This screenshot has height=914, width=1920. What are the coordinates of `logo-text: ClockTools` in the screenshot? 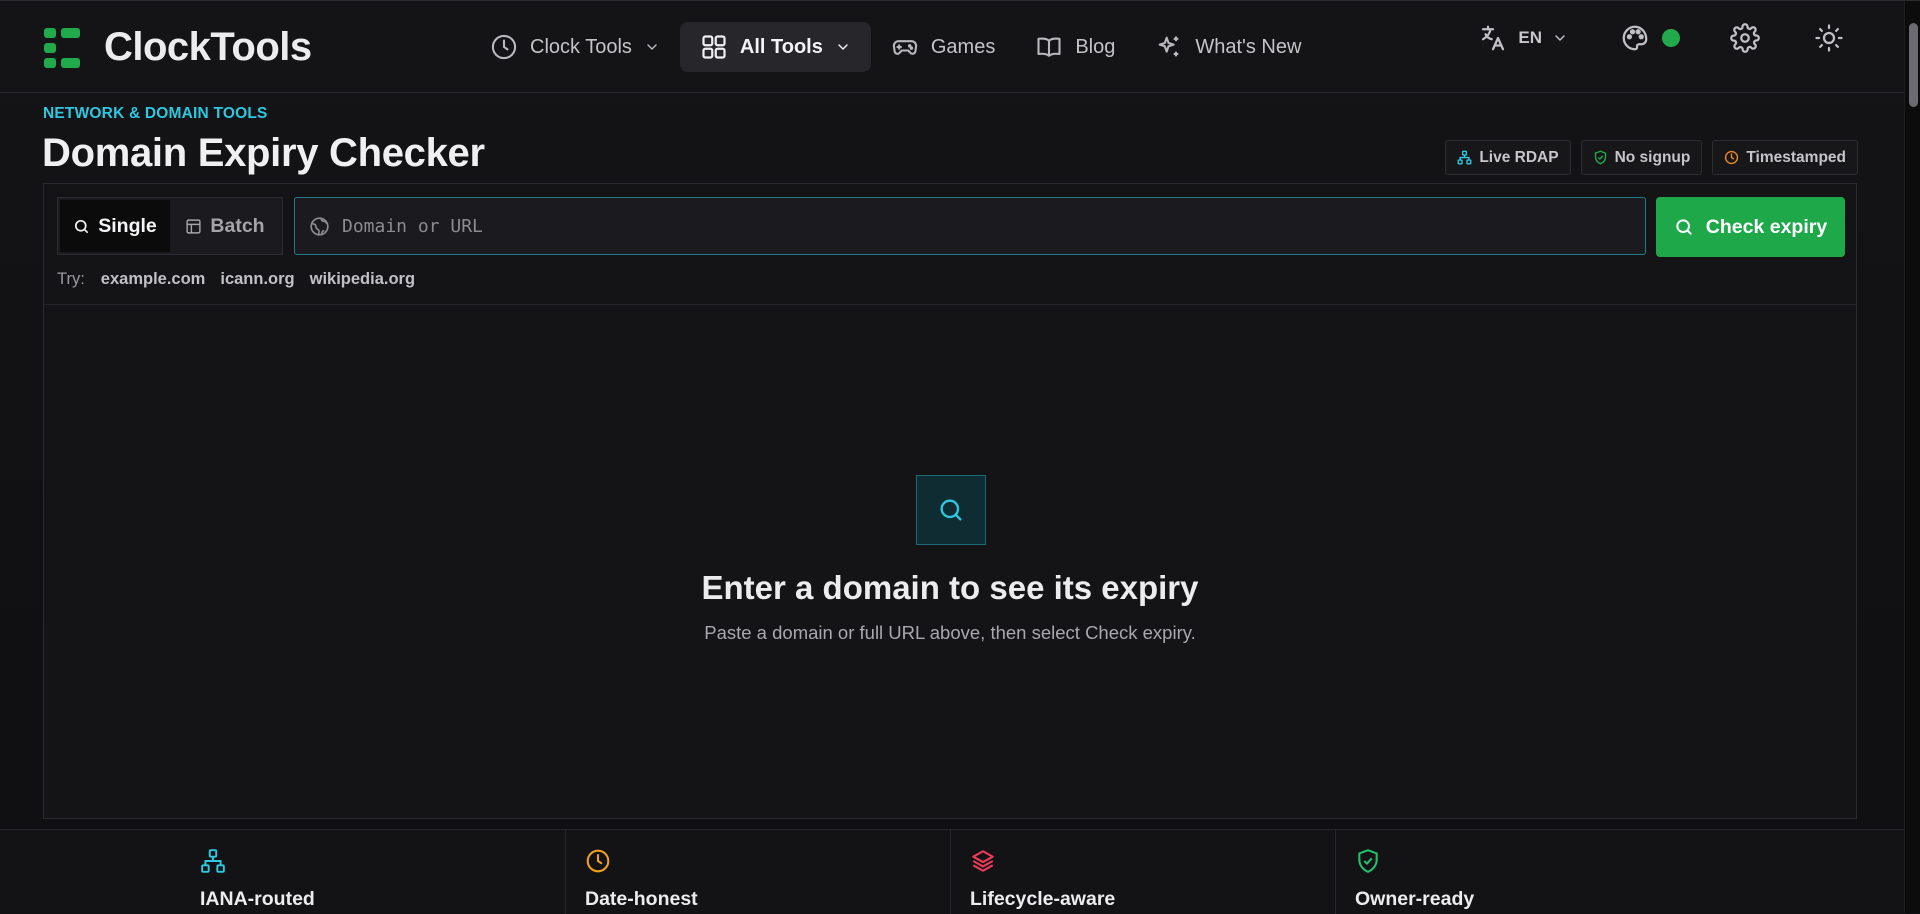 It's located at (208, 47).